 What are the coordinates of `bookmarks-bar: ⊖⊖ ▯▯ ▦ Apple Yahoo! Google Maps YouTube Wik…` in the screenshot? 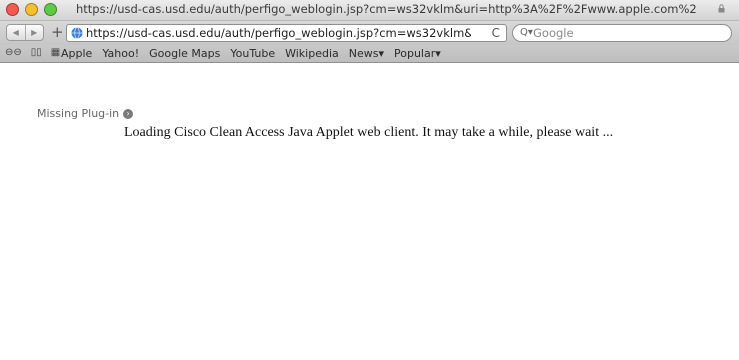 It's located at (369, 54).